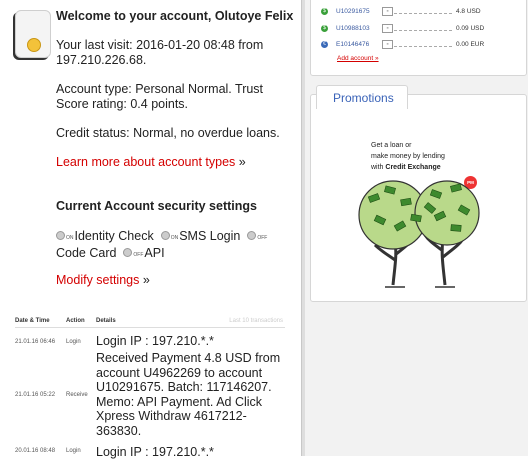 This screenshot has width=528, height=460. I want to click on promotions-title: Promotions, so click(363, 98).